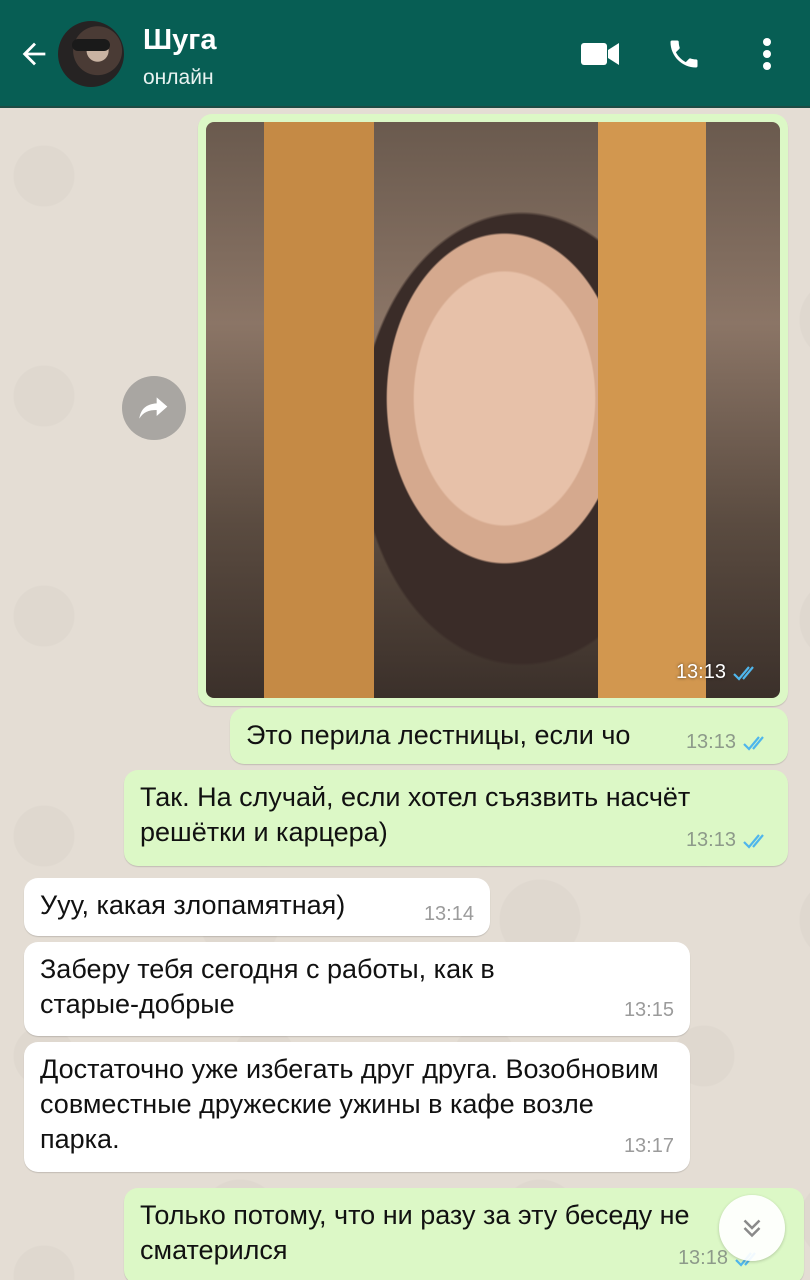 This screenshot has width=810, height=1280. I want to click on message-meta: 13:14, so click(449, 914).